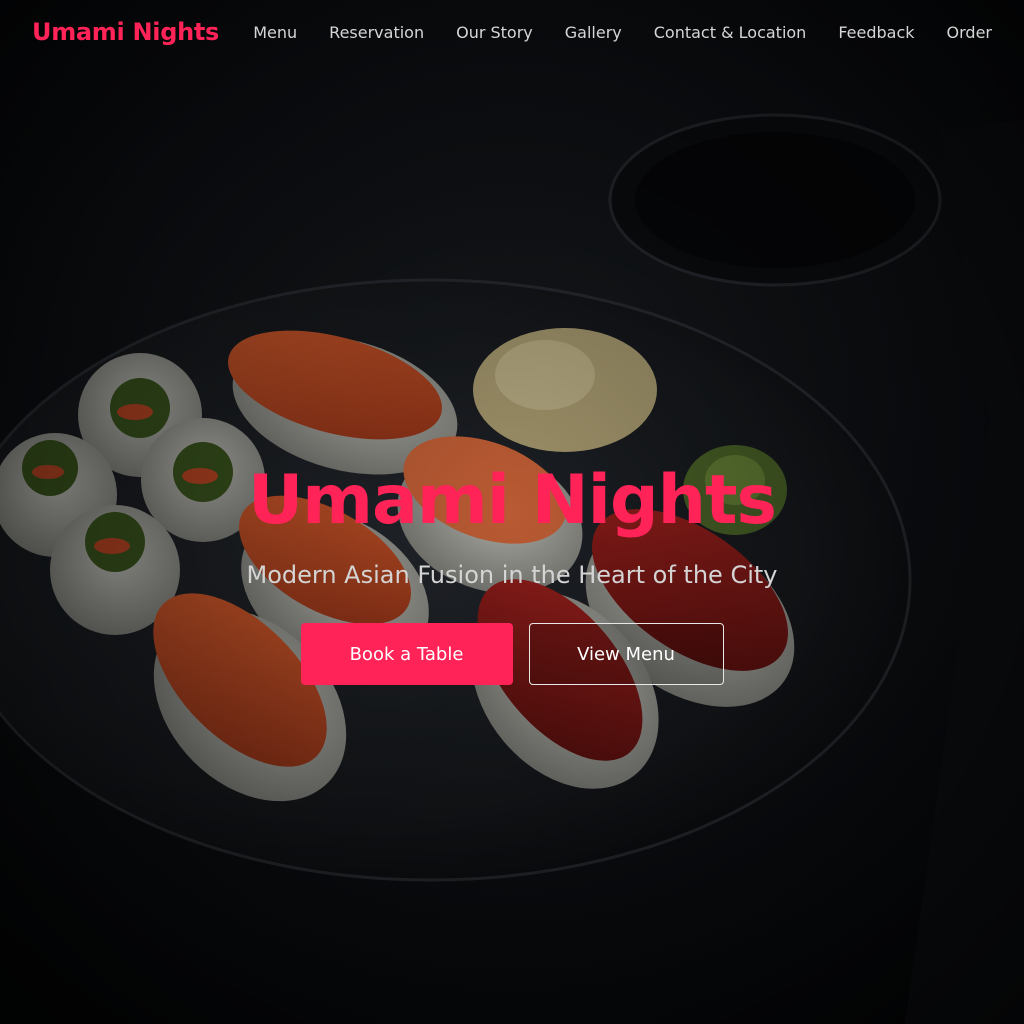 The width and height of the screenshot is (1024, 1024). I want to click on hero-cta-group: Book a Table View Menu, so click(512, 654).